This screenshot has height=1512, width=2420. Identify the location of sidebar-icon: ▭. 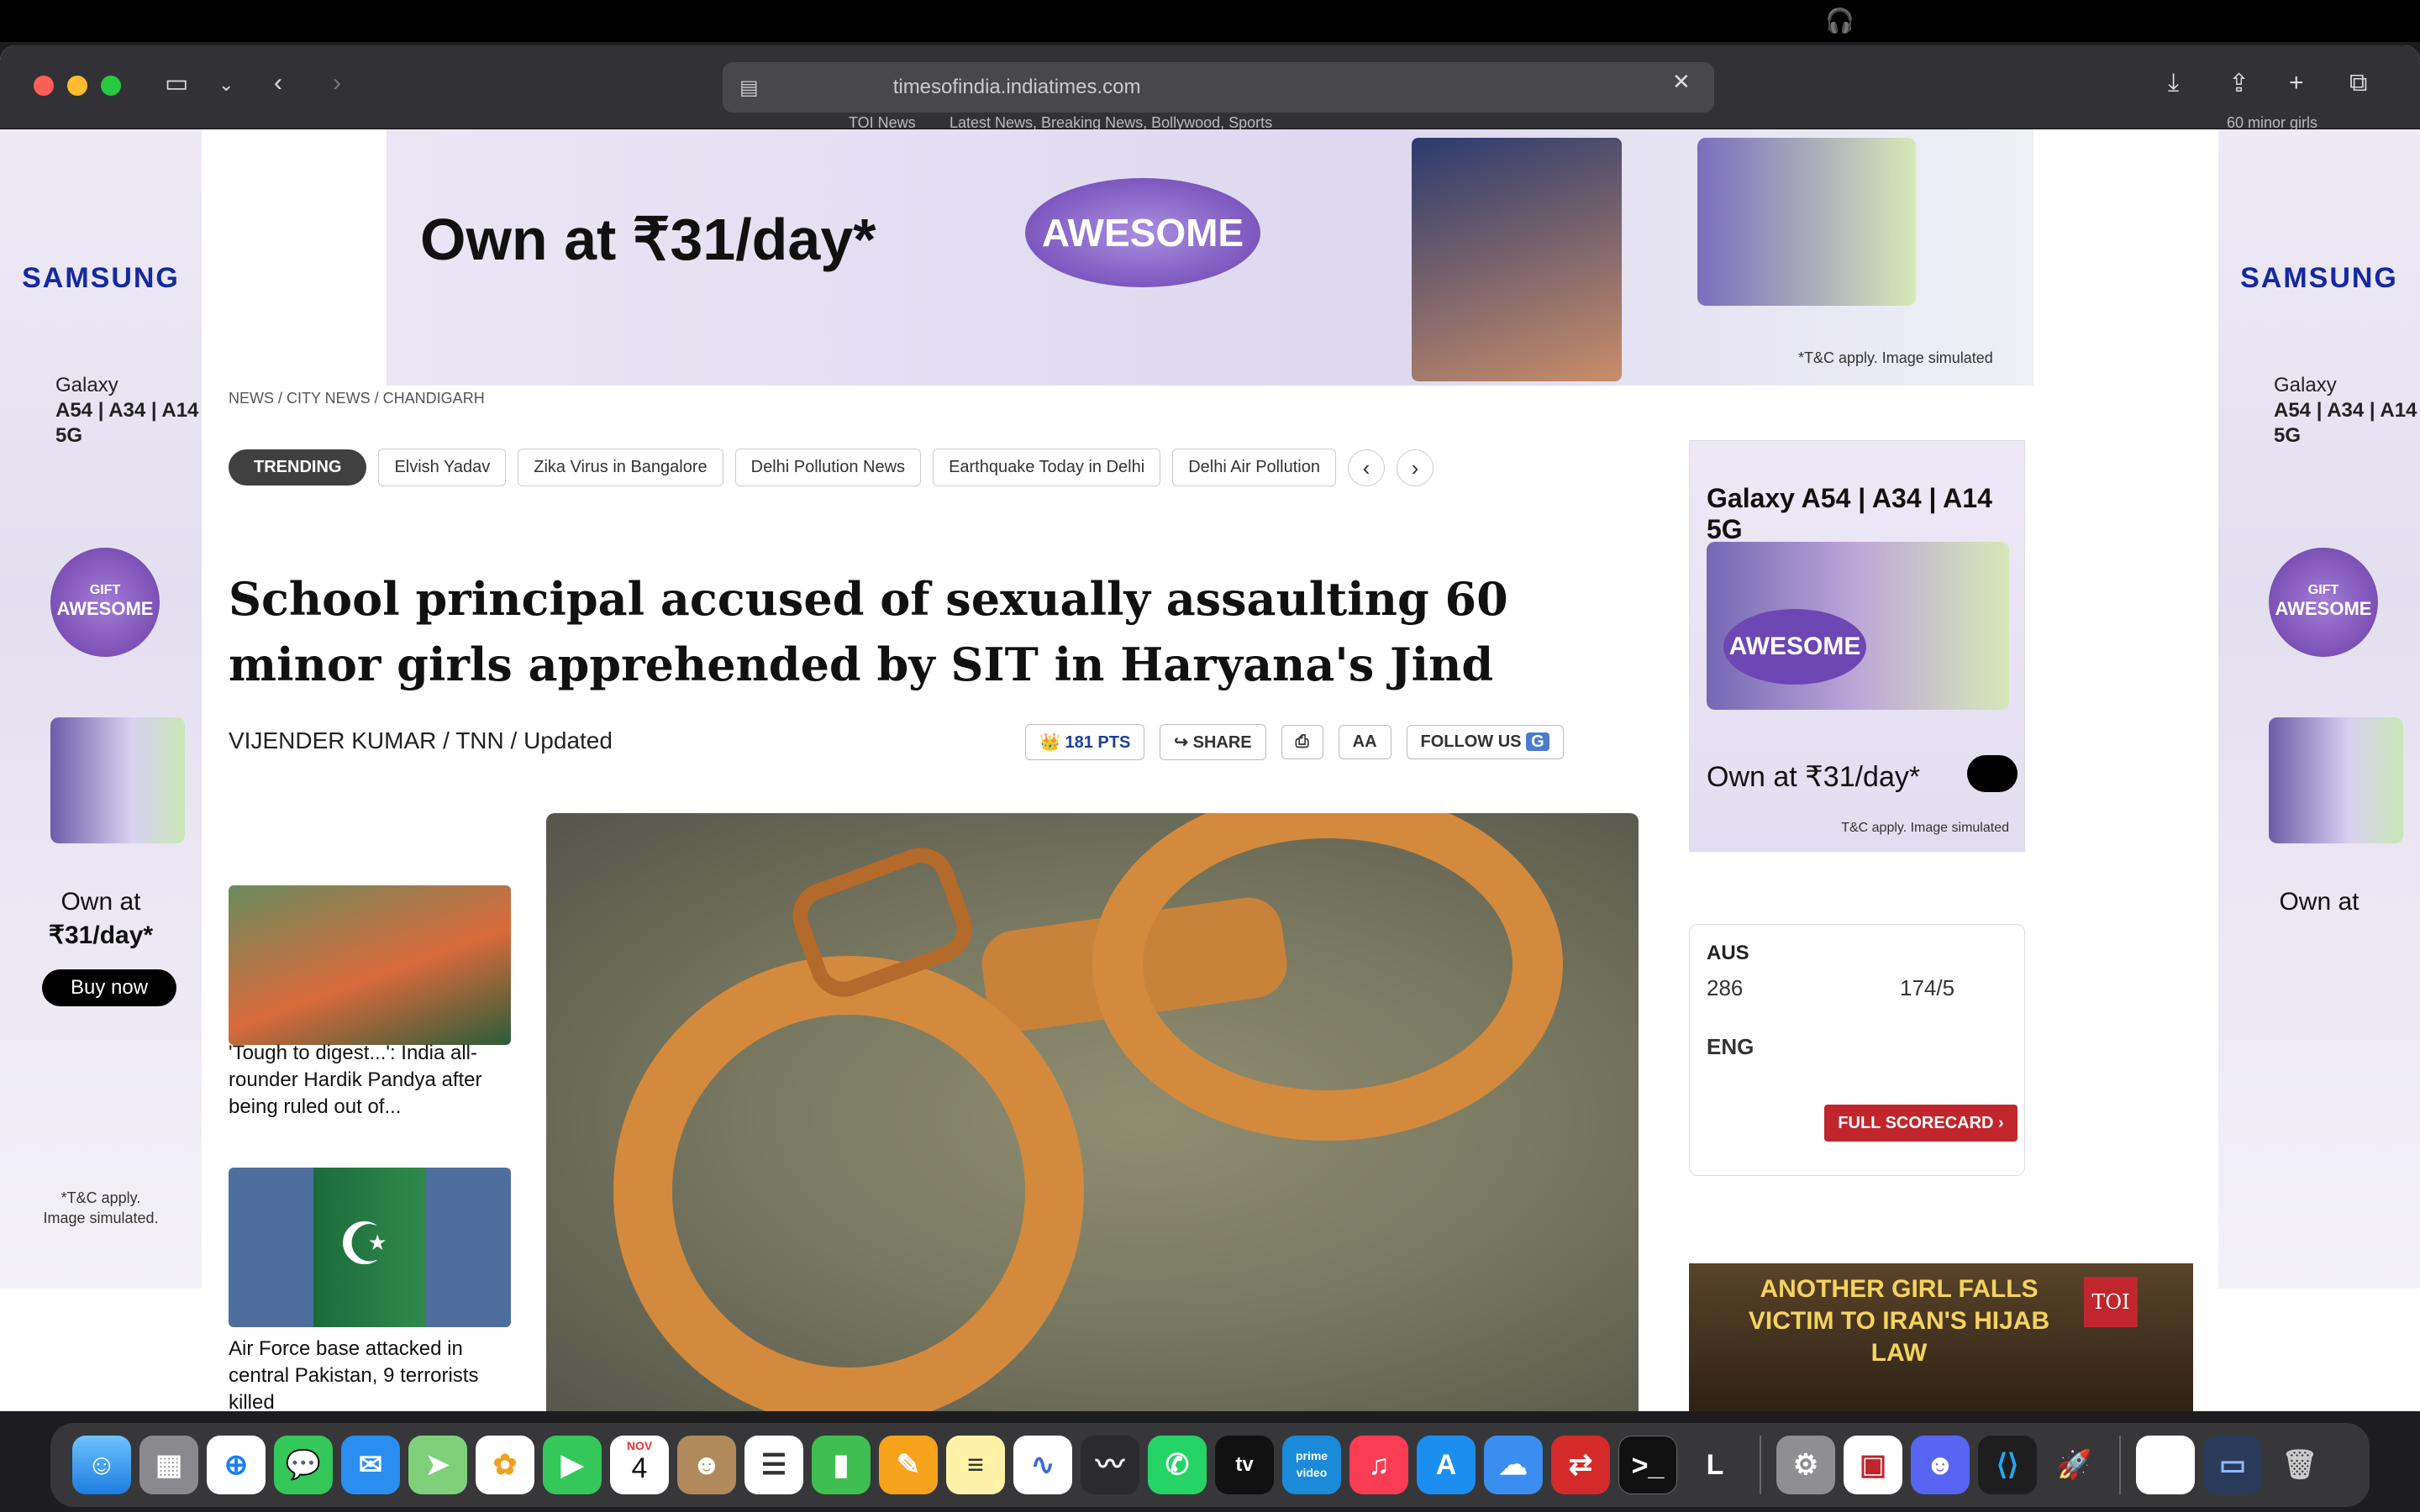
(176, 83).